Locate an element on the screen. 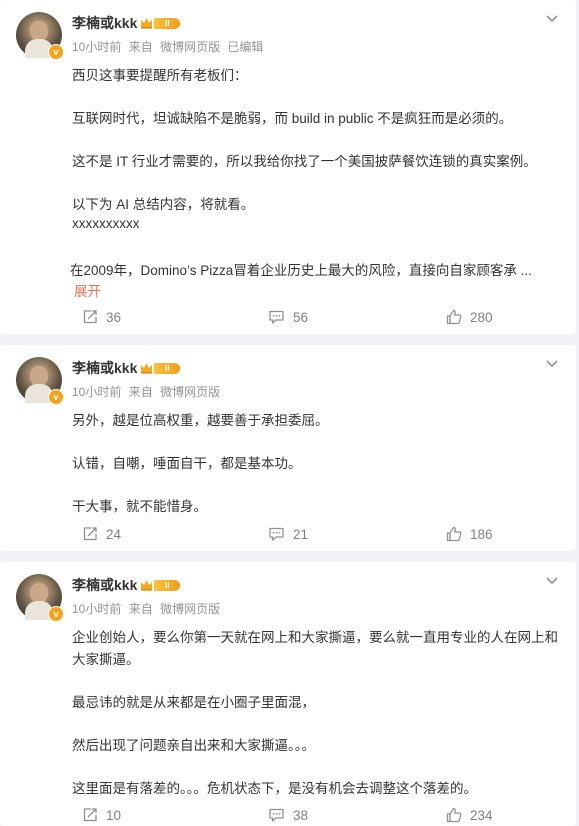 The width and height of the screenshot is (579, 826). comment-button: 38 is located at coordinates (288, 815).